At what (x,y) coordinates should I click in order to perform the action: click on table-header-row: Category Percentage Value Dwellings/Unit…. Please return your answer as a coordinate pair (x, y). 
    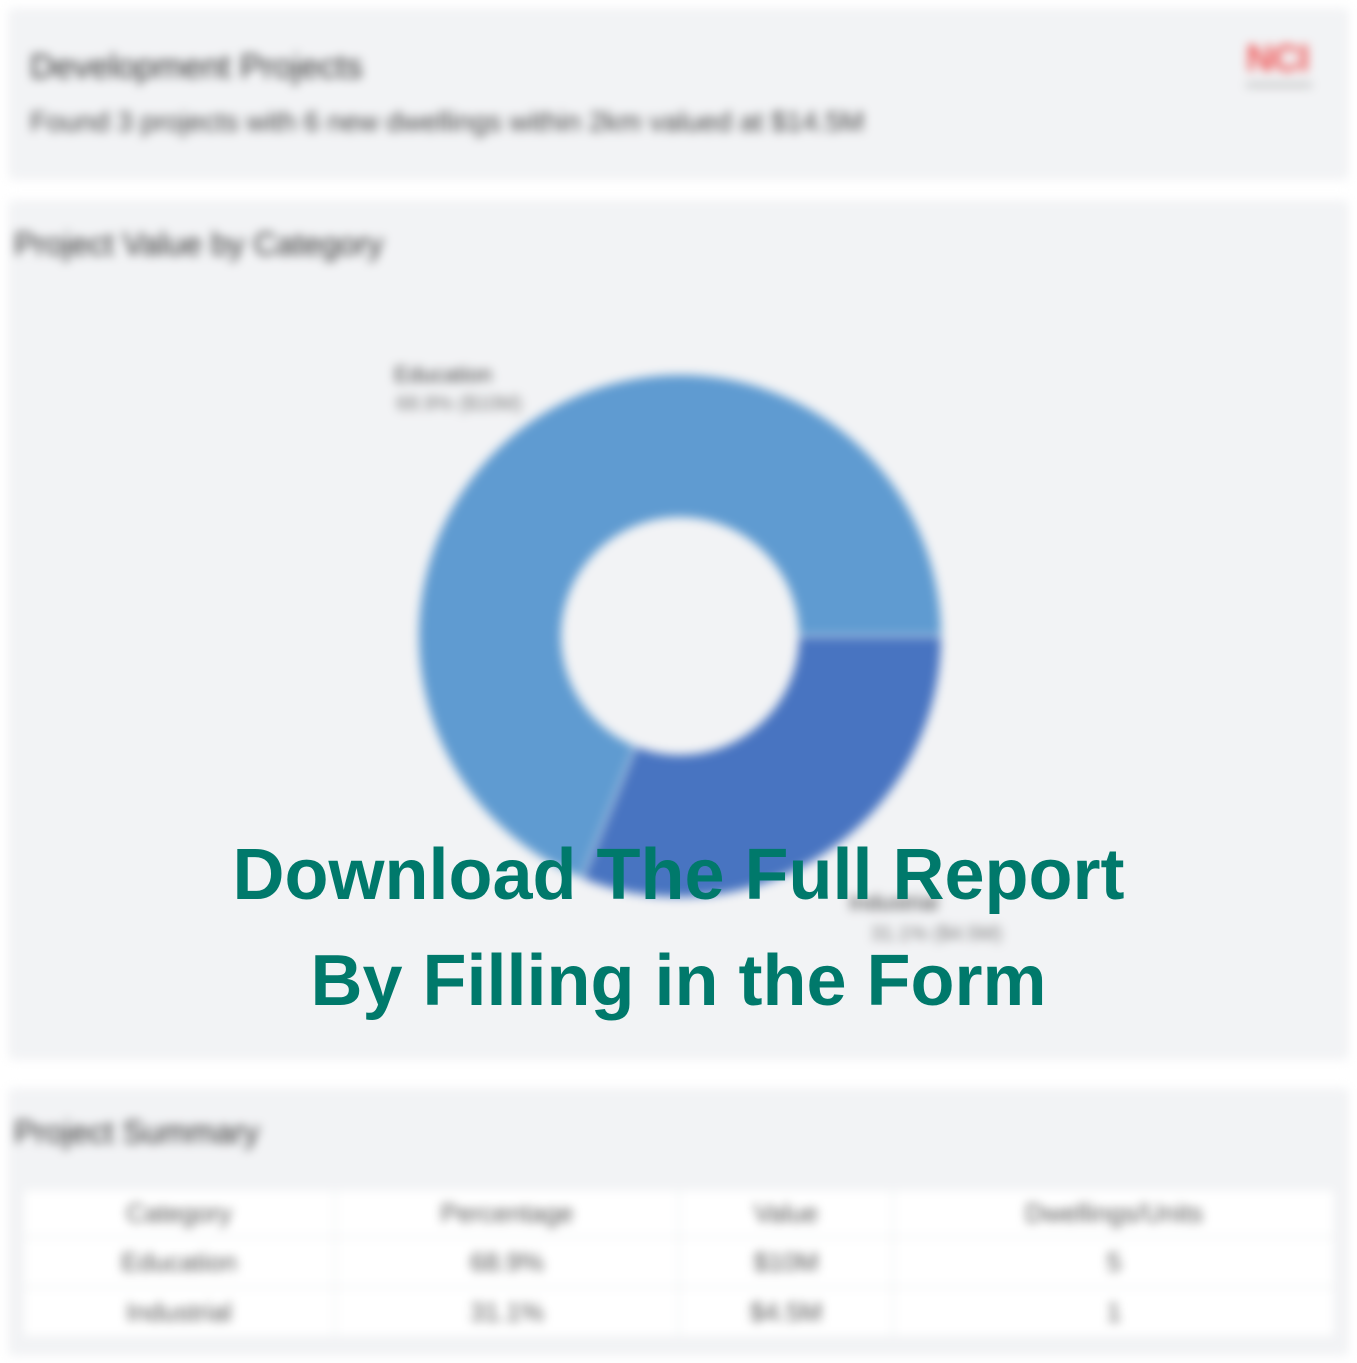
    Looking at the image, I should click on (679, 1213).